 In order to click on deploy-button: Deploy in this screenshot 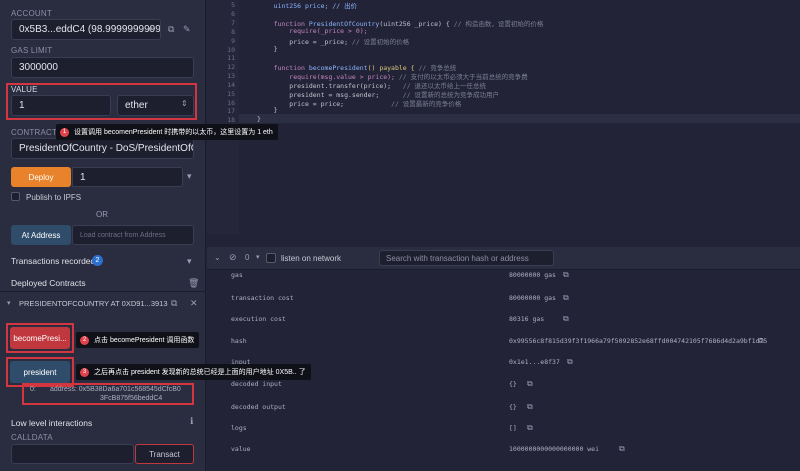, I will do `click(41, 177)`.